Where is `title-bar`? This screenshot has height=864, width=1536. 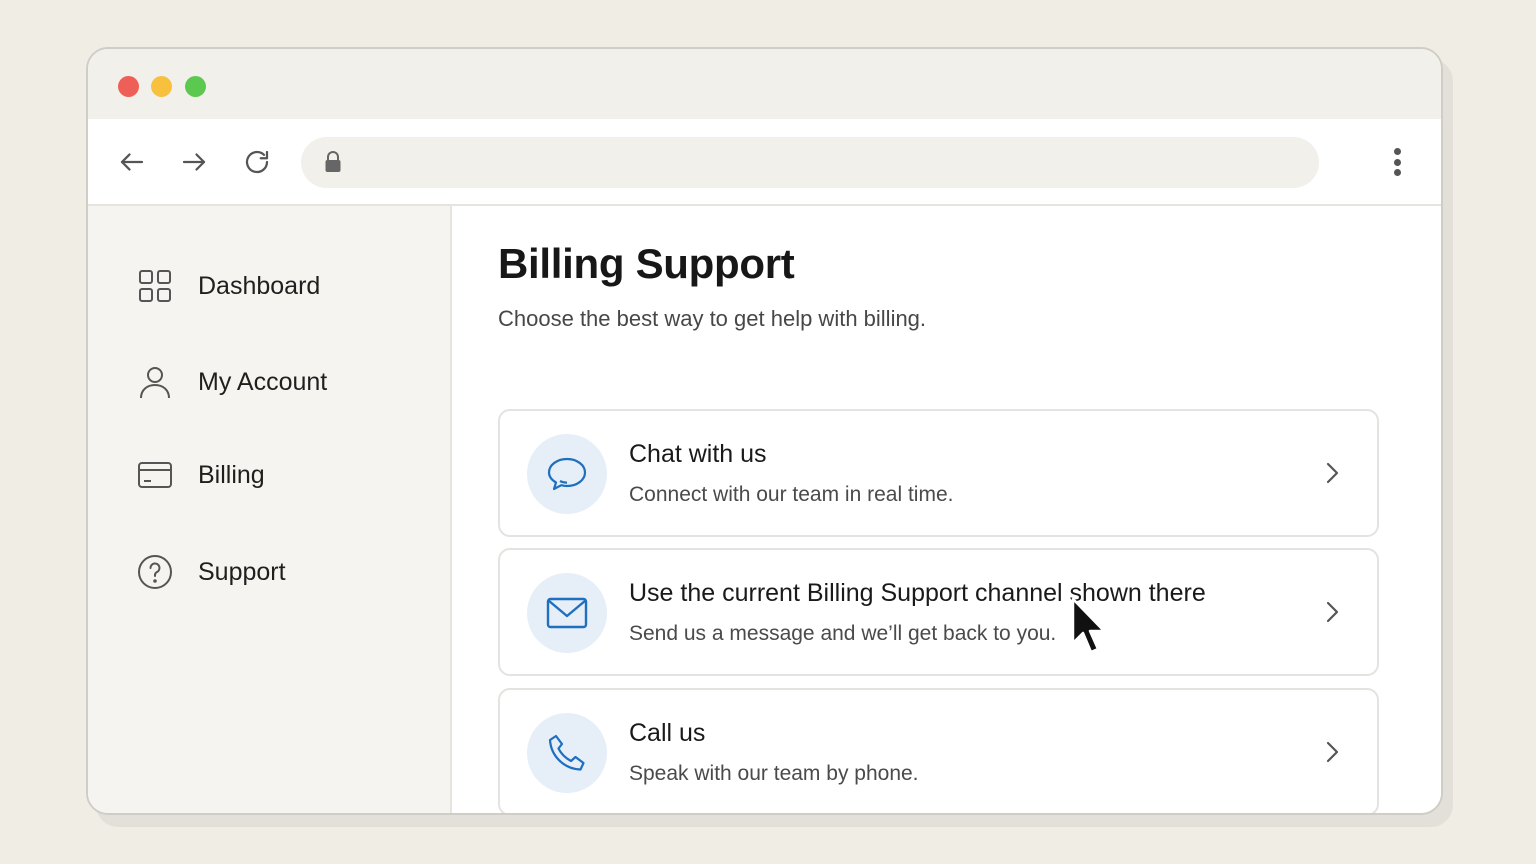
title-bar is located at coordinates (764, 84).